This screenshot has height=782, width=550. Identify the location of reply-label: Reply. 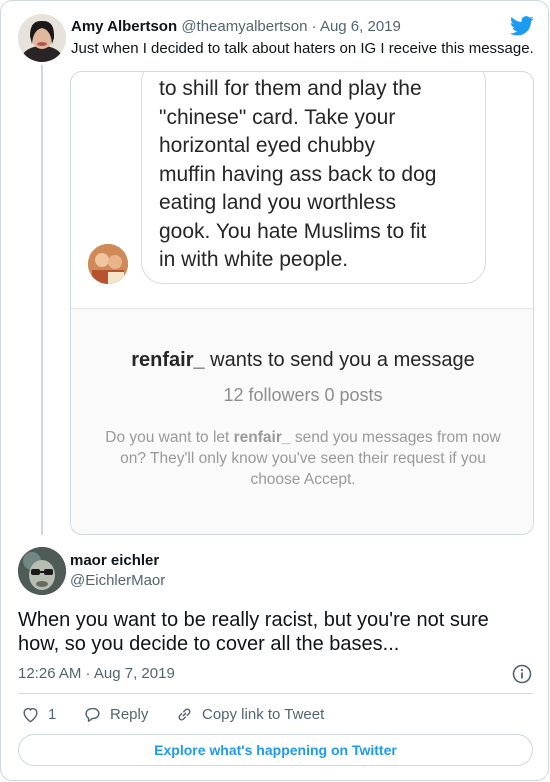
(129, 714).